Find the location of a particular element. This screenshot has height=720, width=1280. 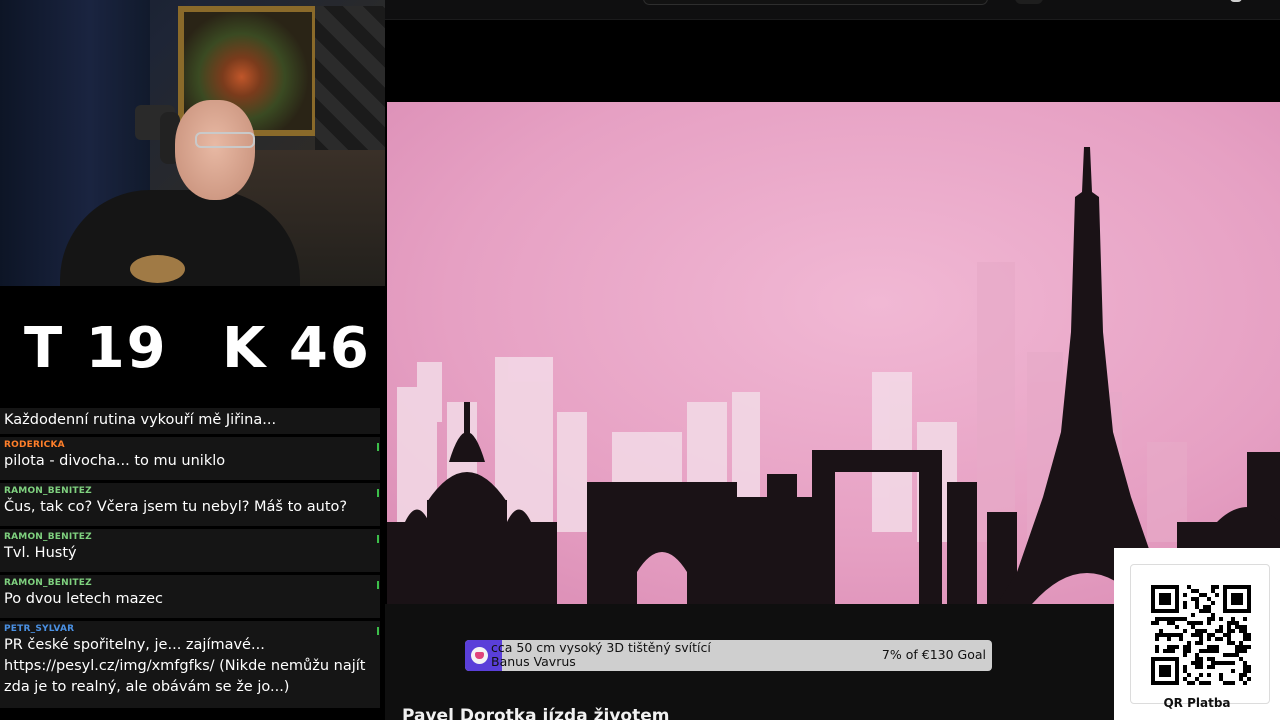

site-top-bar is located at coordinates (832, 10).